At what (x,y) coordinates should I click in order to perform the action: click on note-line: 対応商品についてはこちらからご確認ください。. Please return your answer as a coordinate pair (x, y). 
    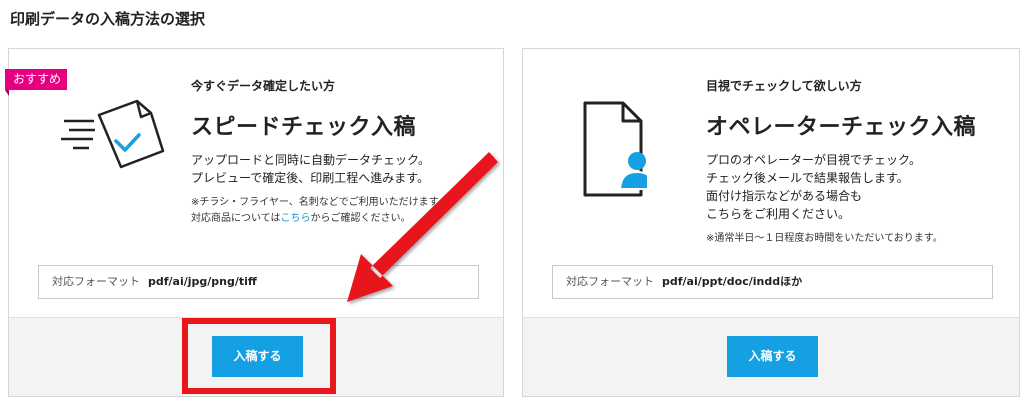
    Looking at the image, I should click on (319, 219).